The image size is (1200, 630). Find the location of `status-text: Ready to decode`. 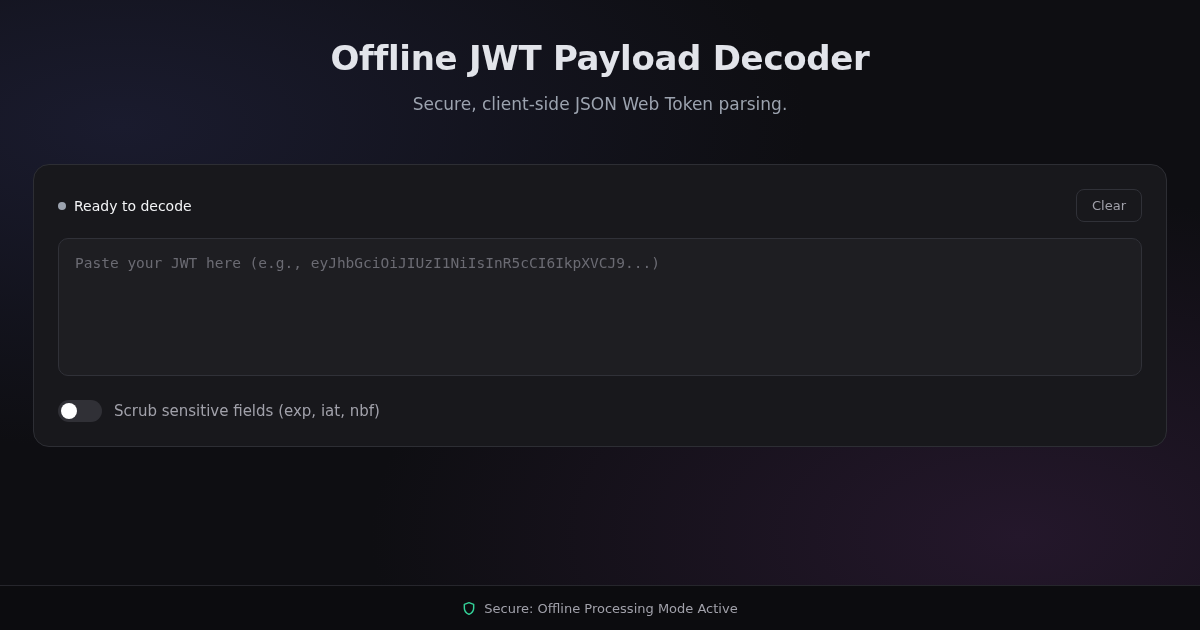

status-text: Ready to decode is located at coordinates (133, 205).